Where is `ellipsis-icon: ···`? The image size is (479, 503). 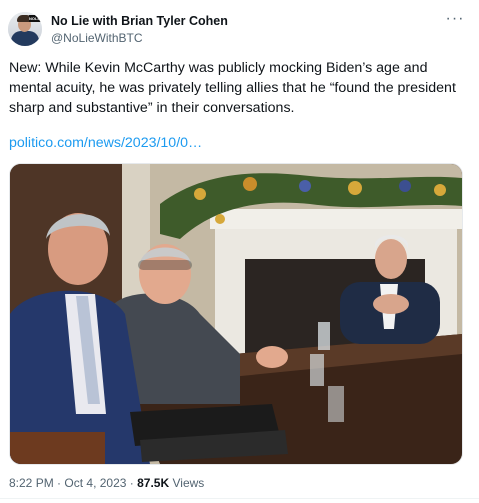 ellipsis-icon: ··· is located at coordinates (455, 18).